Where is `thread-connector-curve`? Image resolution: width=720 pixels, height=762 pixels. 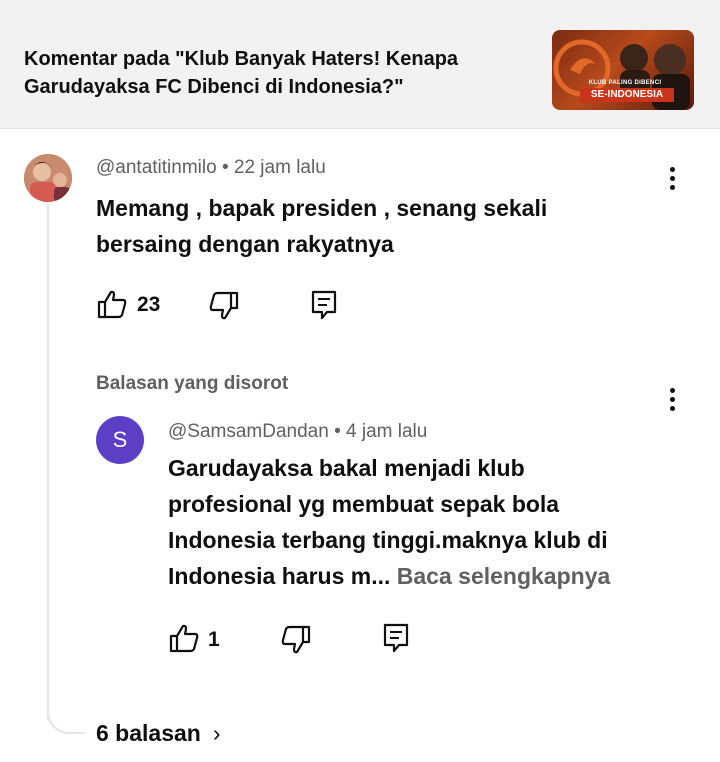
thread-connector-curve is located at coordinates (66, 717).